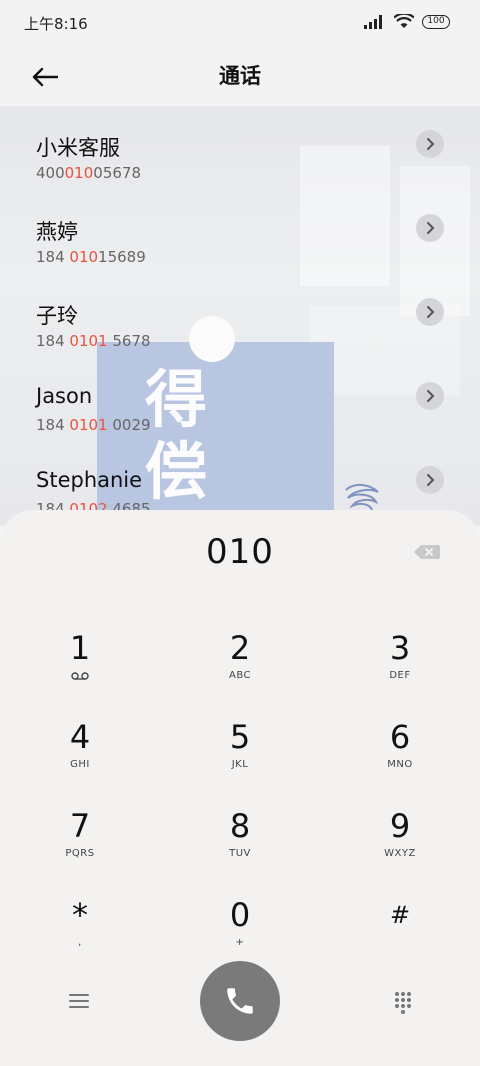  Describe the element at coordinates (400, 675) in the screenshot. I see `key-letters: DEF` at that location.